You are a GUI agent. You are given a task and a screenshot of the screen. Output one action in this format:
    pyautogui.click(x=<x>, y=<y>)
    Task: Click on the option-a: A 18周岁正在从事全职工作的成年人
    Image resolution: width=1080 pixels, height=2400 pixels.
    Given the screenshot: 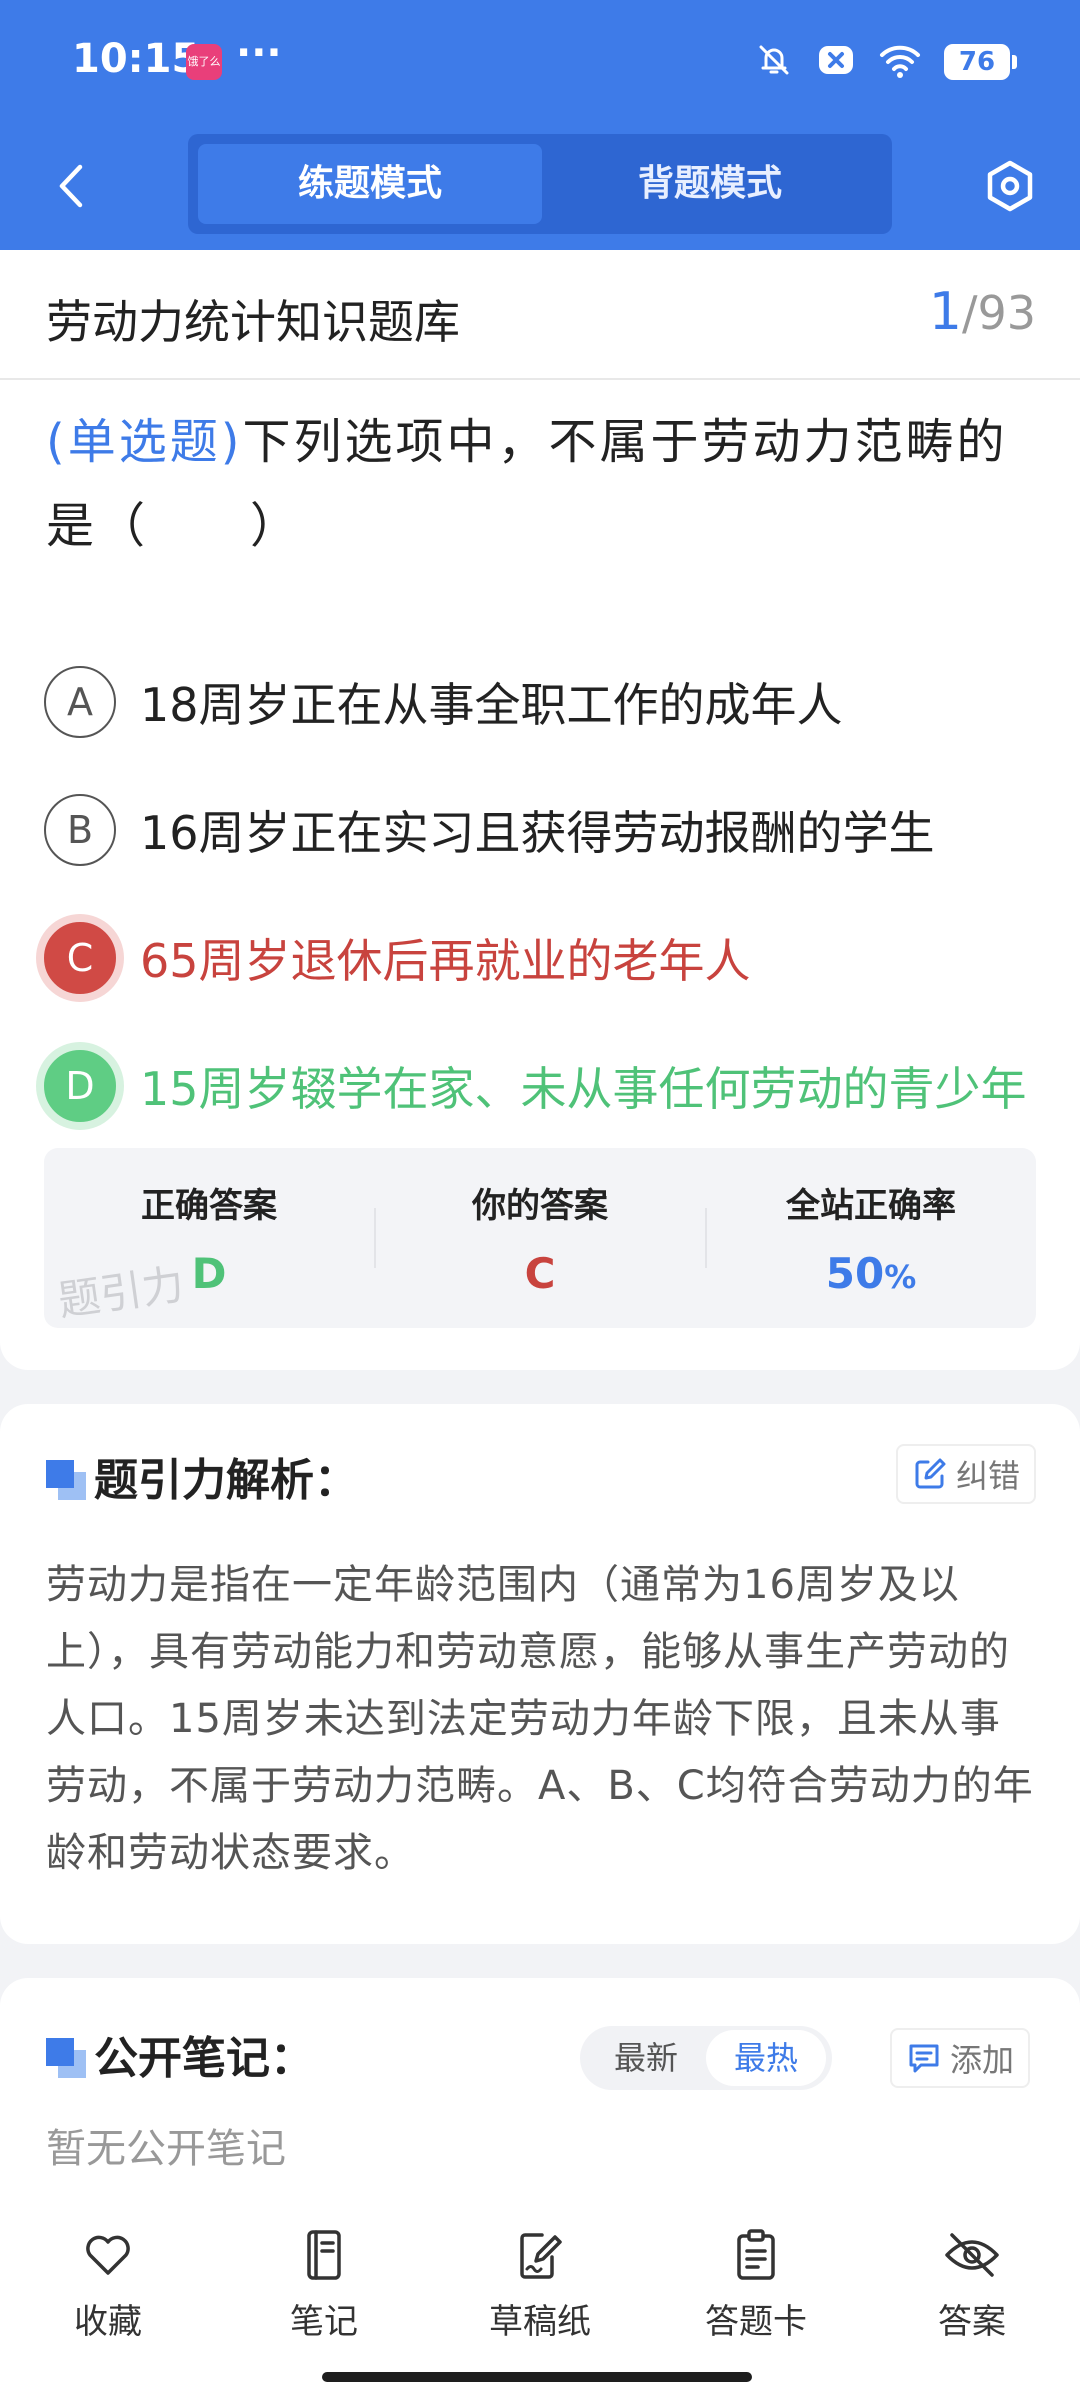 What is the action you would take?
    pyautogui.click(x=544, y=702)
    